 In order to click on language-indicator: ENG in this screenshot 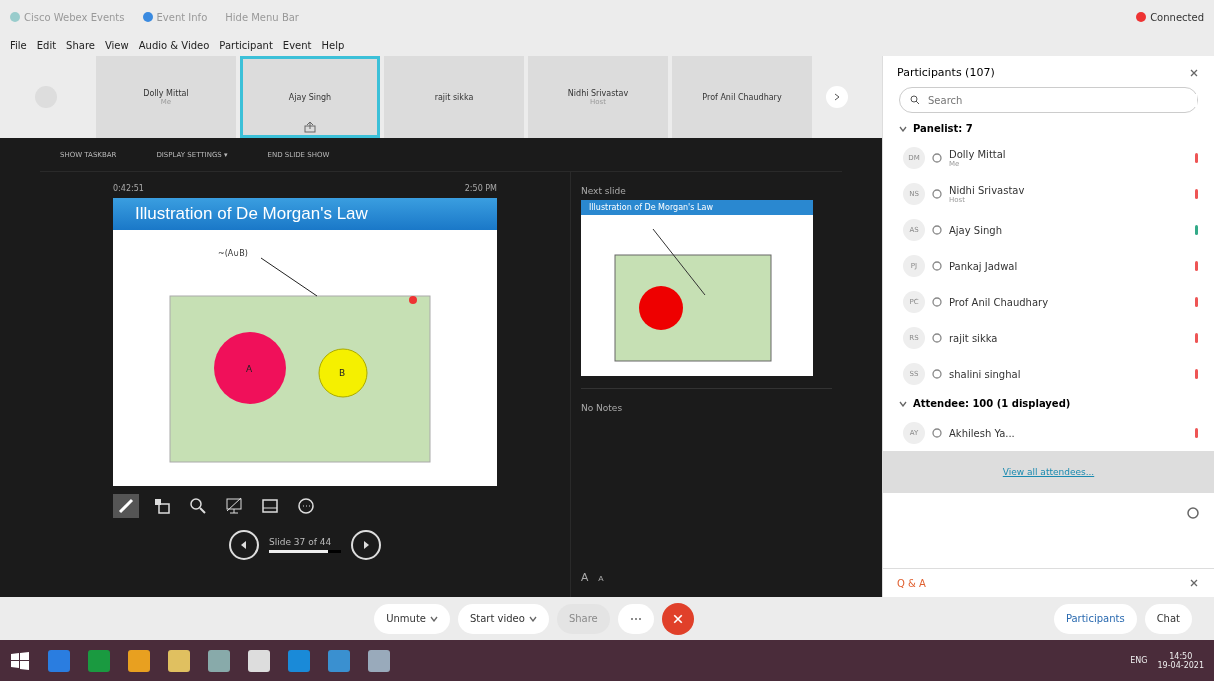, I will do `click(1139, 660)`.